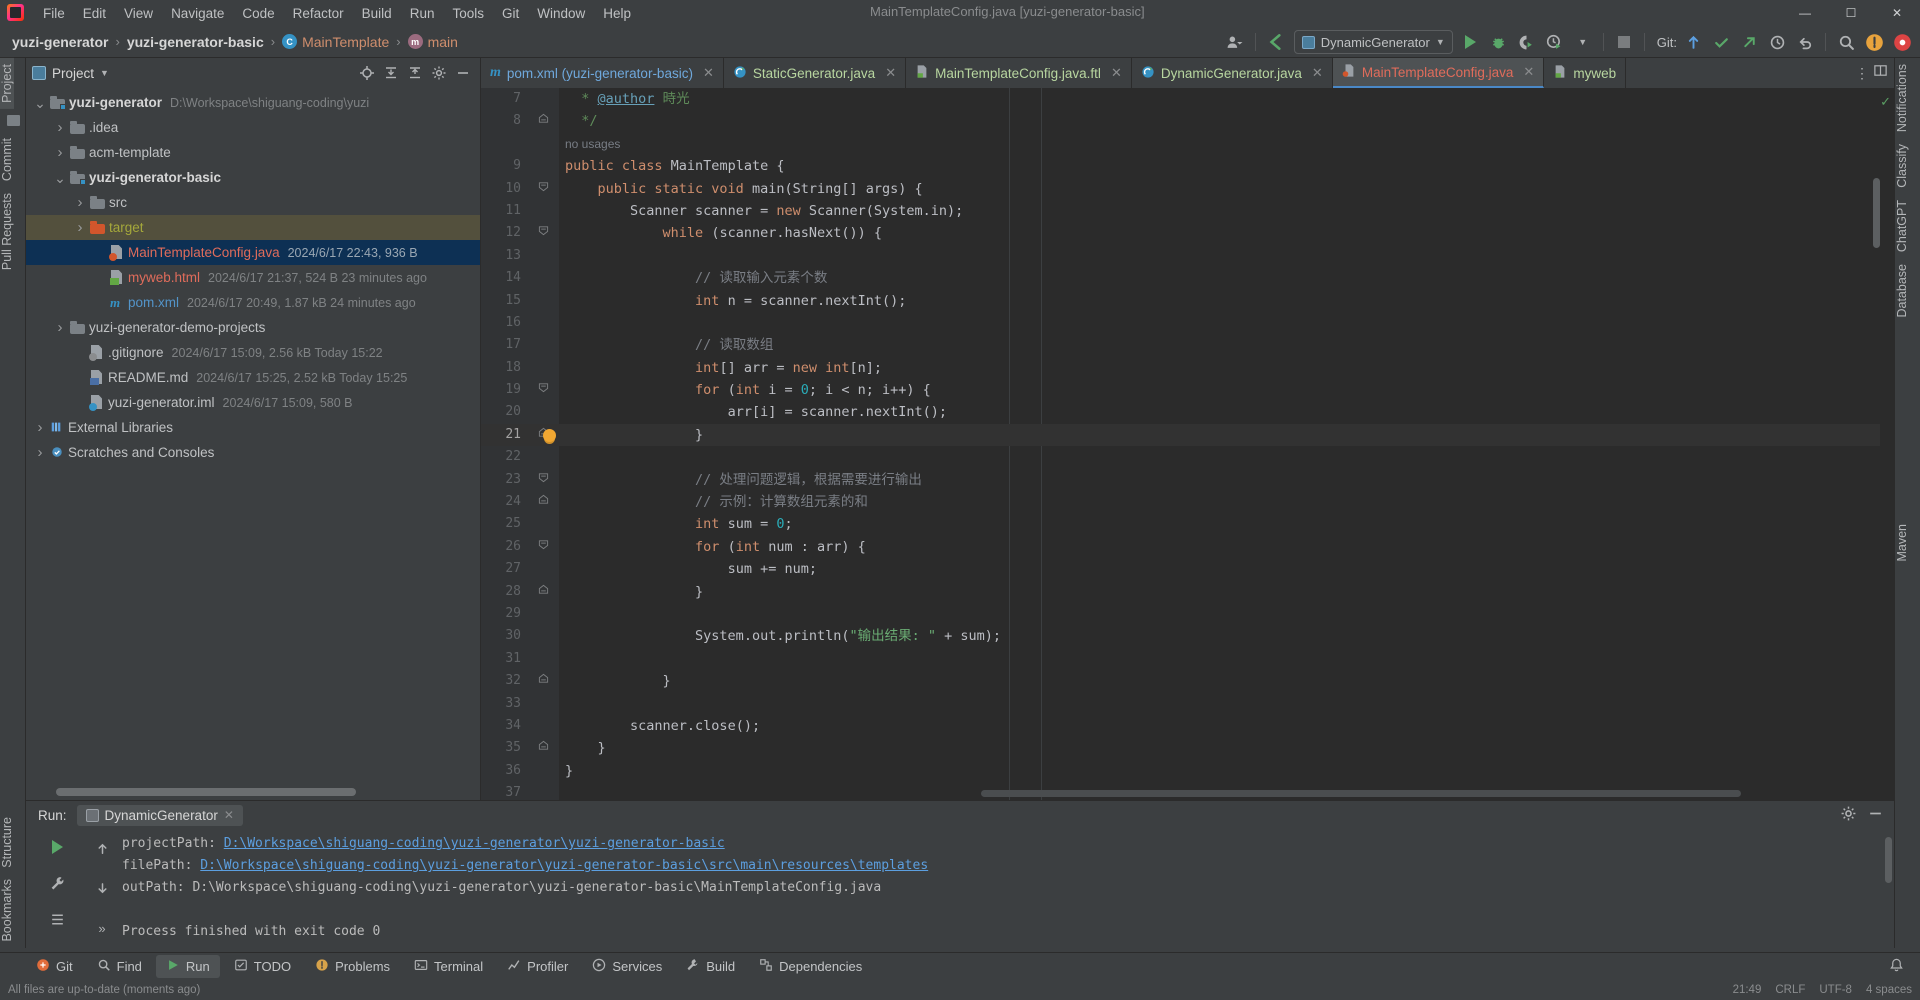  I want to click on menu-item-code: Code, so click(258, 13).